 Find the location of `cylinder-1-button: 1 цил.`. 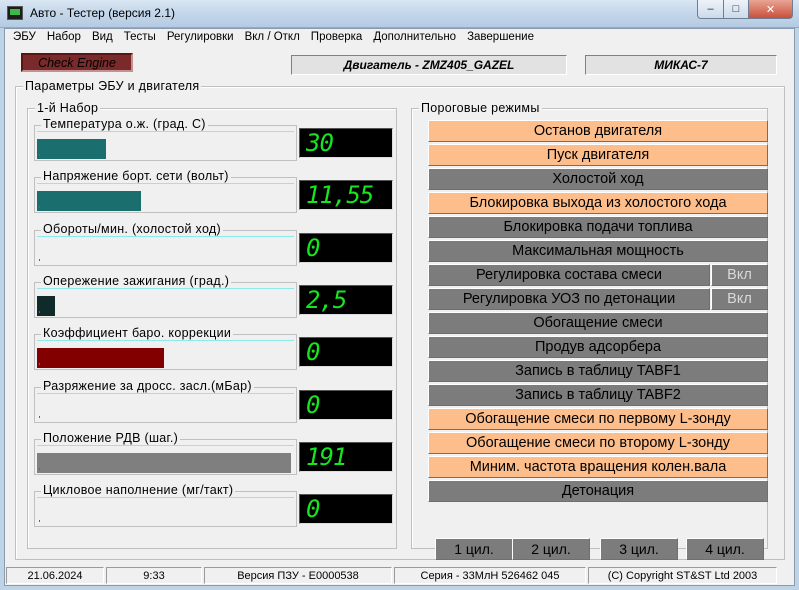

cylinder-1-button: 1 цил. is located at coordinates (474, 549).